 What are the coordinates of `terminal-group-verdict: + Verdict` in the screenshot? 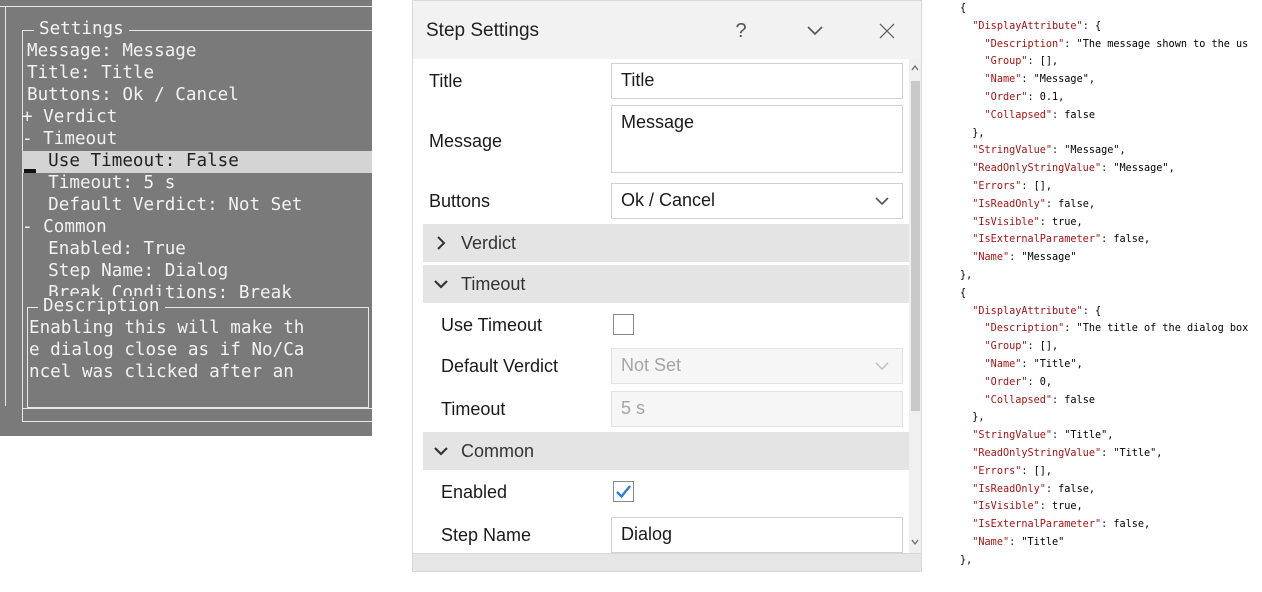 It's located at (69, 118).